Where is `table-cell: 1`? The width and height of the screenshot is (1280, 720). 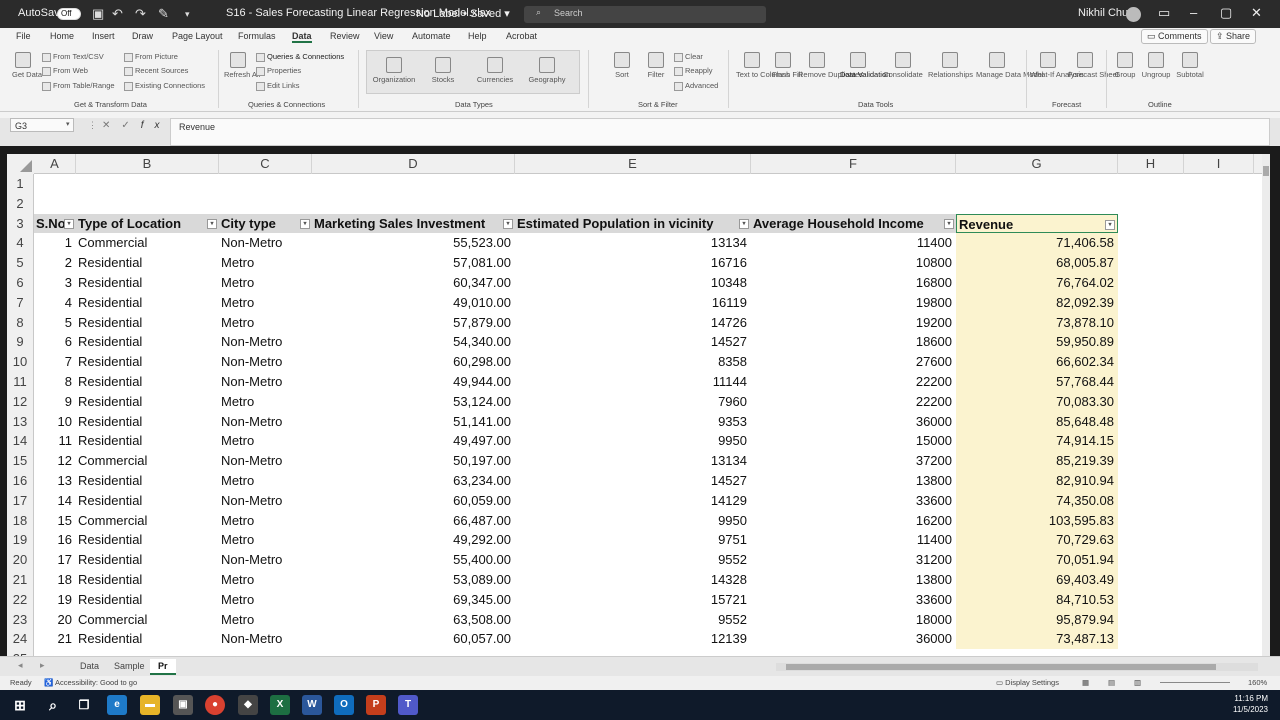
table-cell: 1 is located at coordinates (55, 243).